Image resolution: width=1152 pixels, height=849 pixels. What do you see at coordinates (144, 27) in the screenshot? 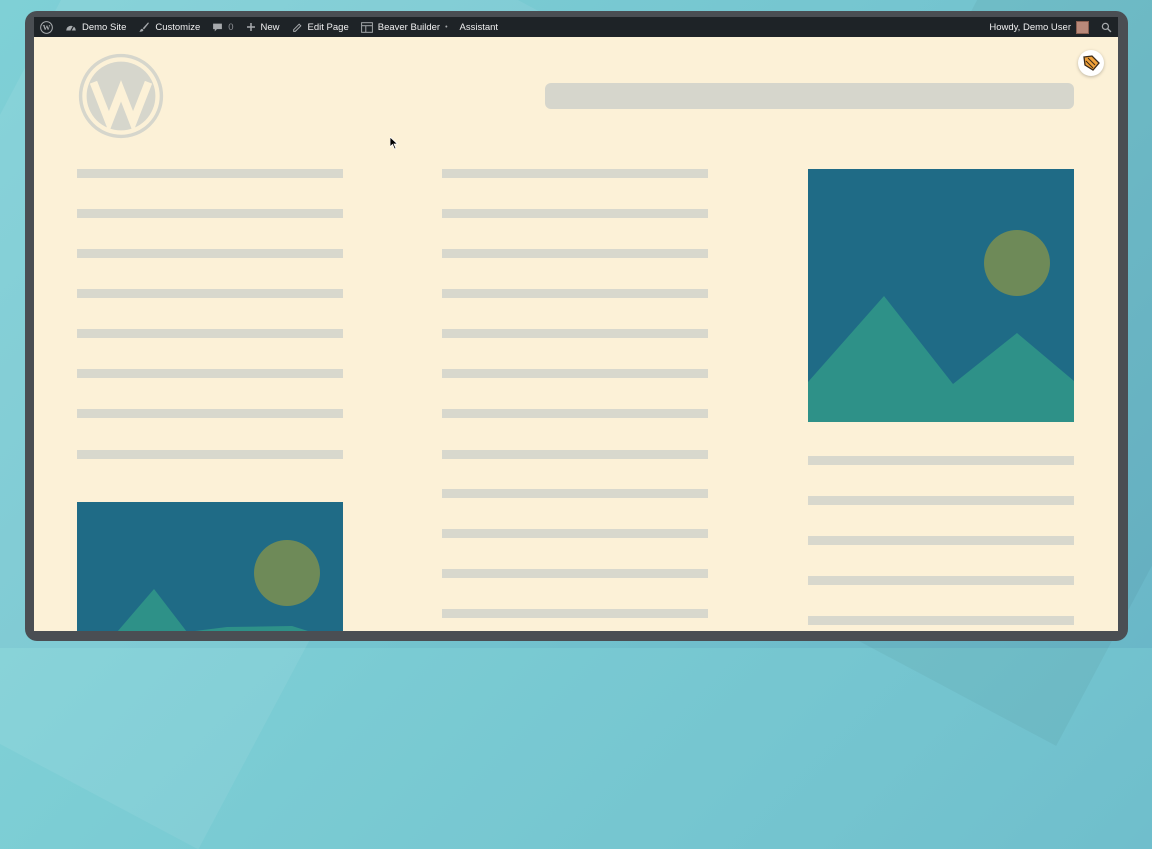
I see `brush-icon` at bounding box center [144, 27].